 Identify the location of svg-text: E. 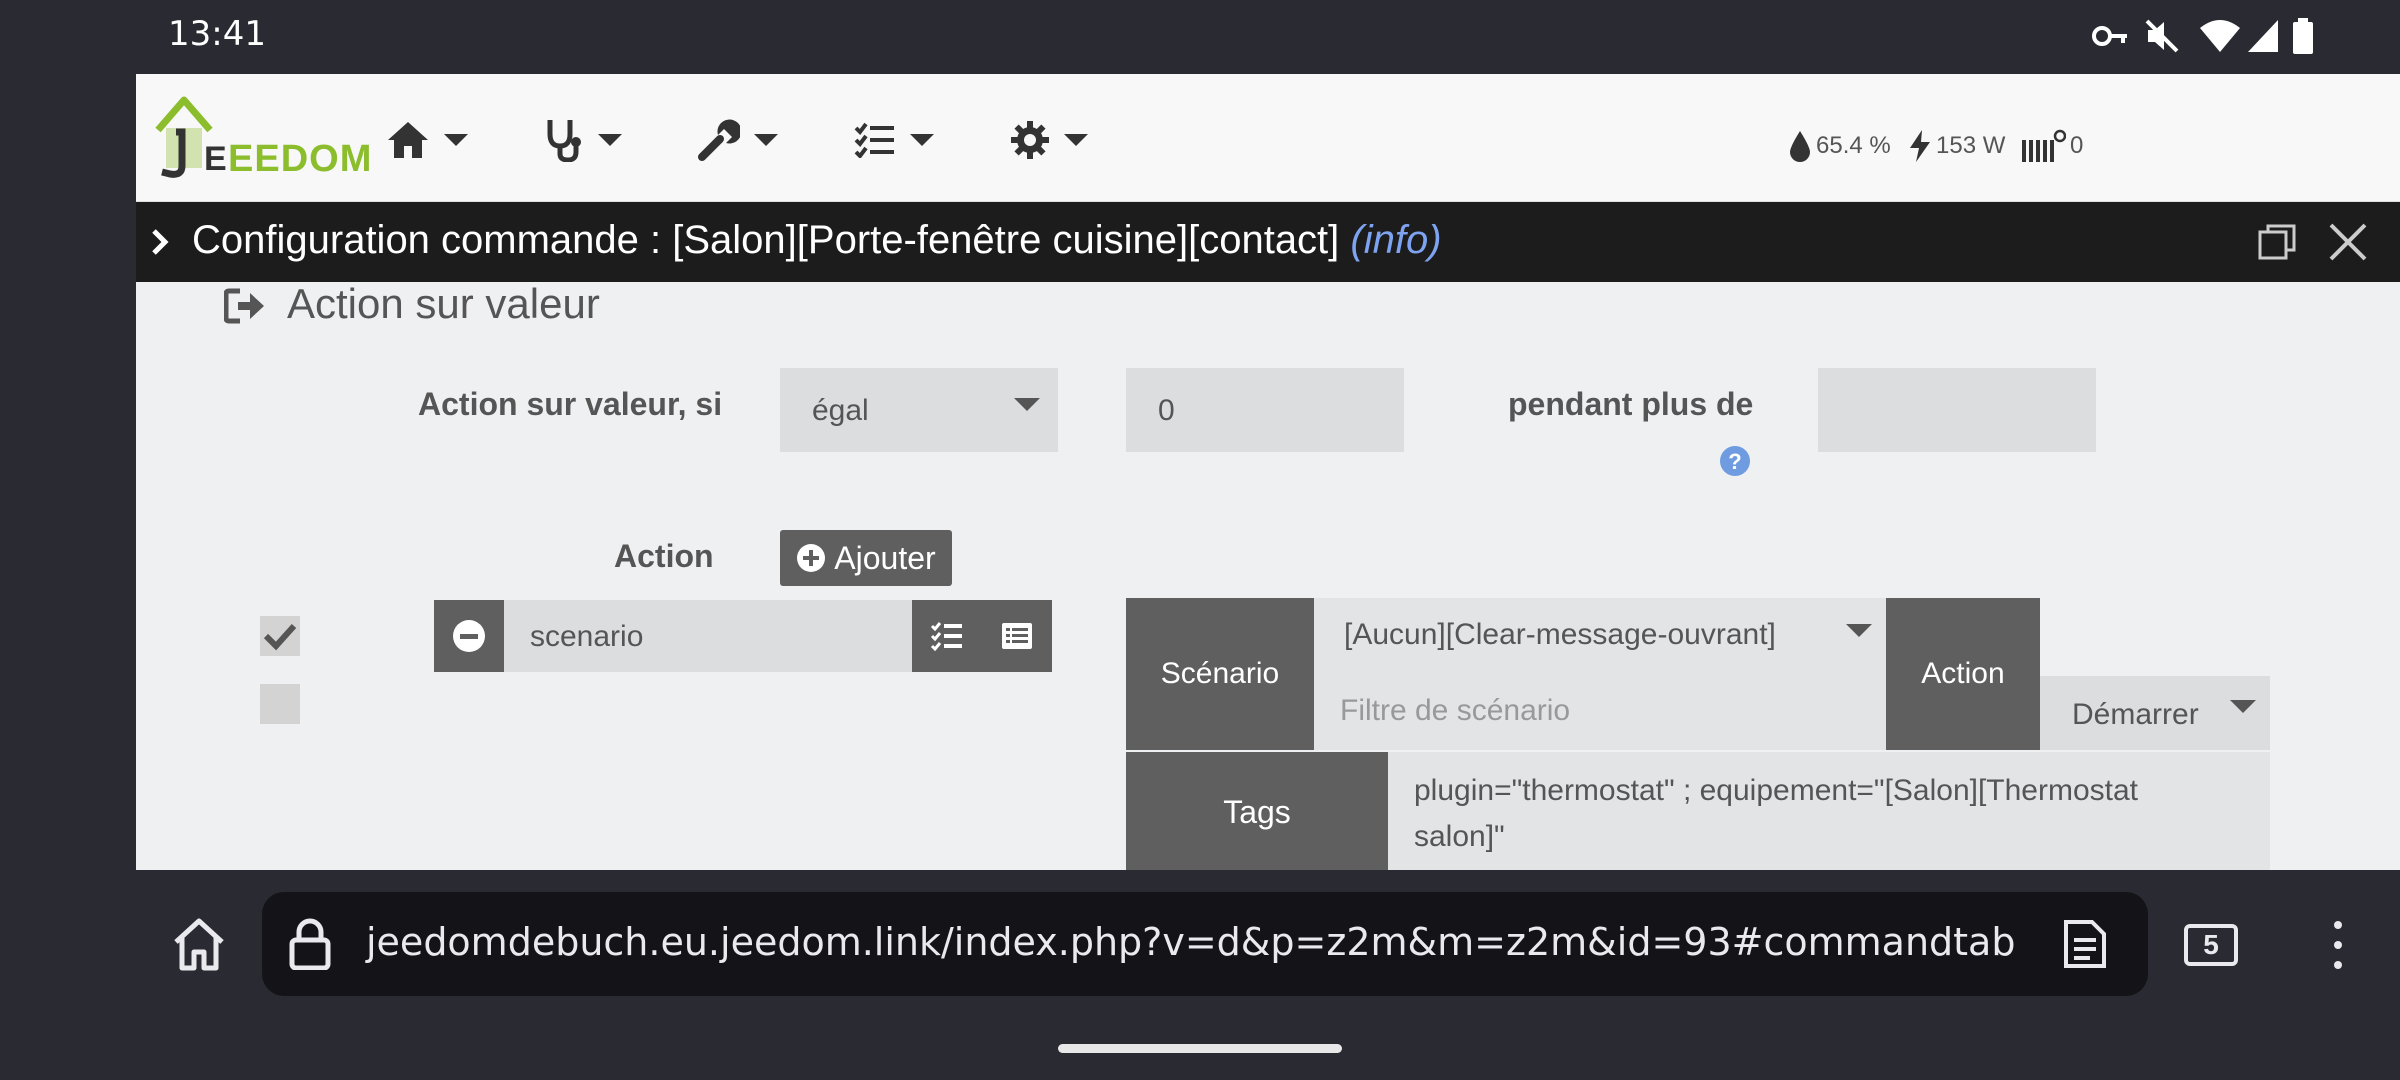
(215, 159).